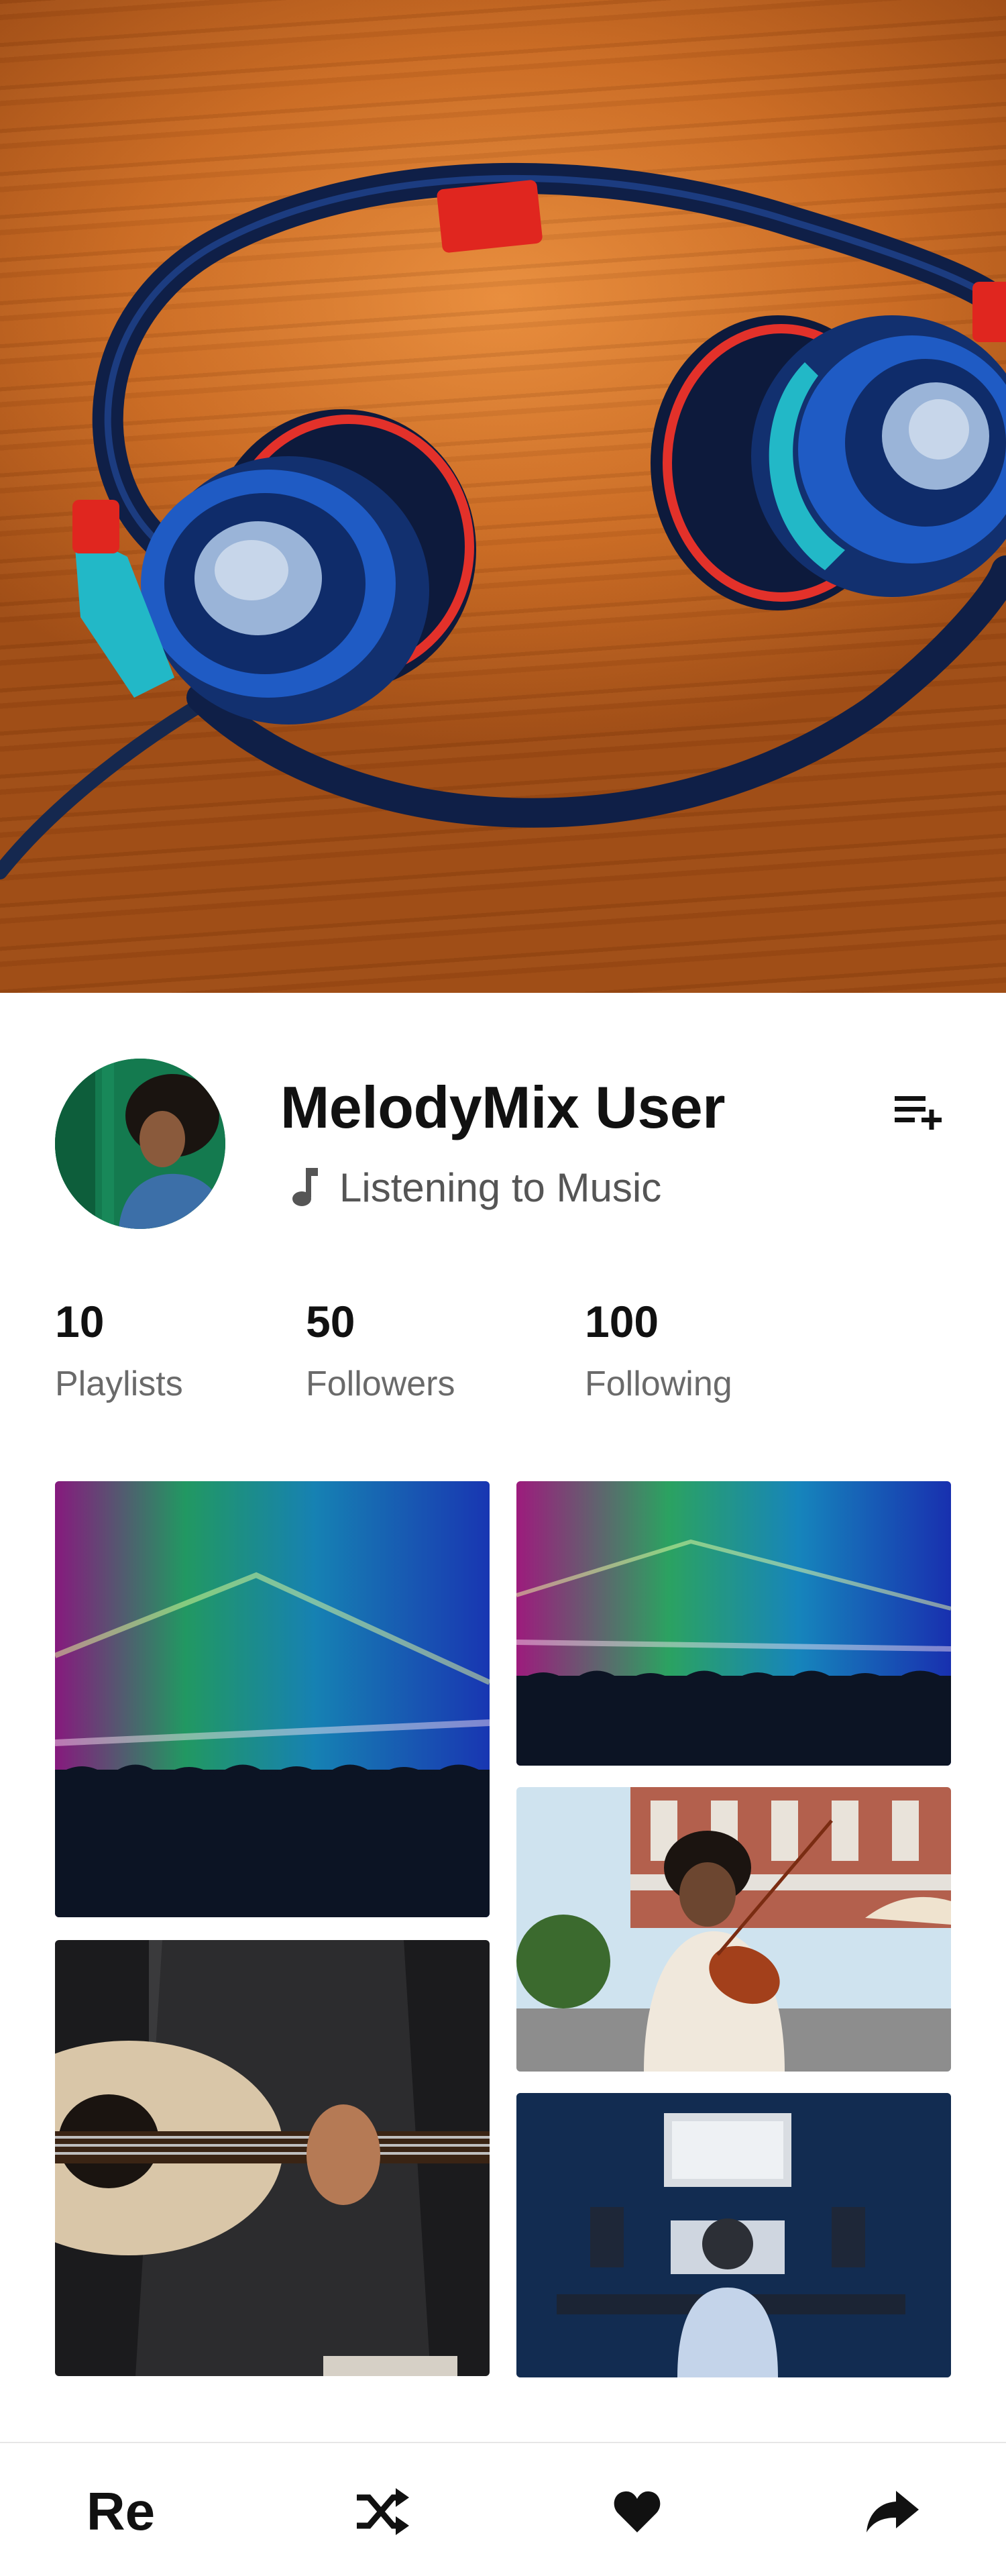 The height and width of the screenshot is (2576, 1006). I want to click on re-button: Re, so click(120, 2511).